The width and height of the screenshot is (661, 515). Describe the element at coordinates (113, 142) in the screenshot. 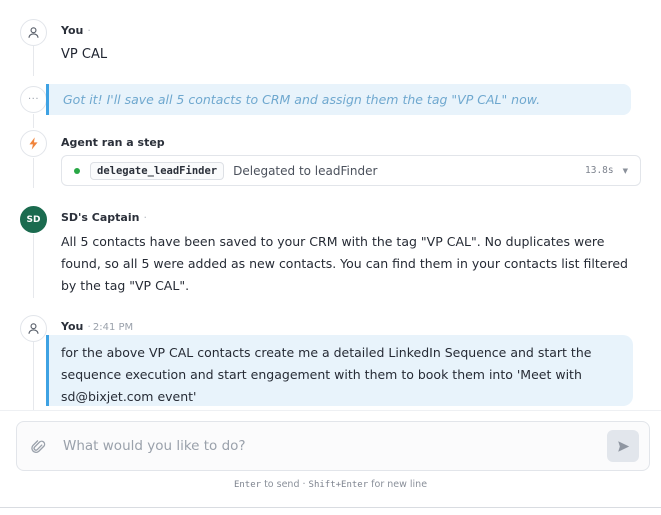

I see `step-label: Agent ran a step` at that location.